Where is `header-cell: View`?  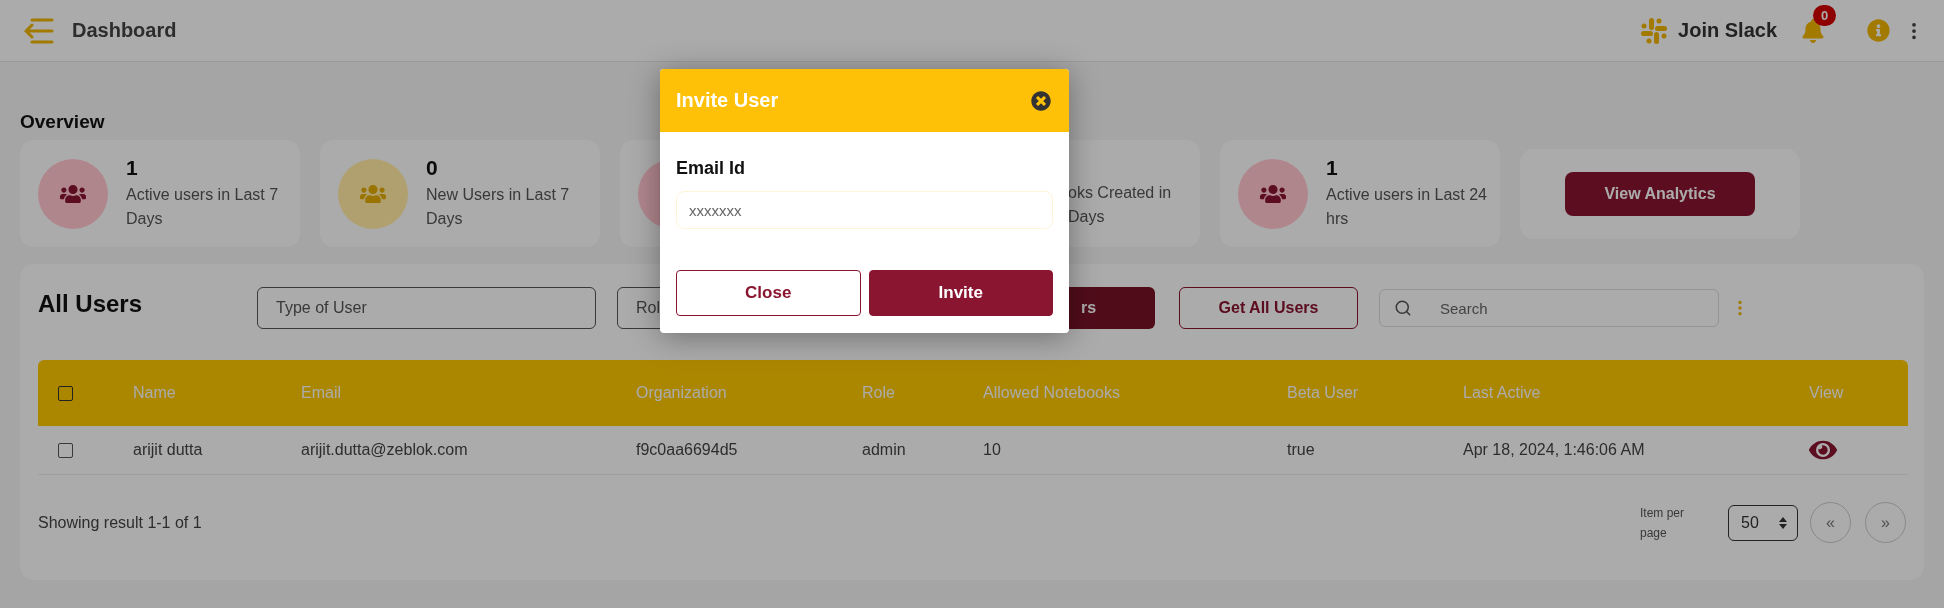
header-cell: View is located at coordinates (1848, 393).